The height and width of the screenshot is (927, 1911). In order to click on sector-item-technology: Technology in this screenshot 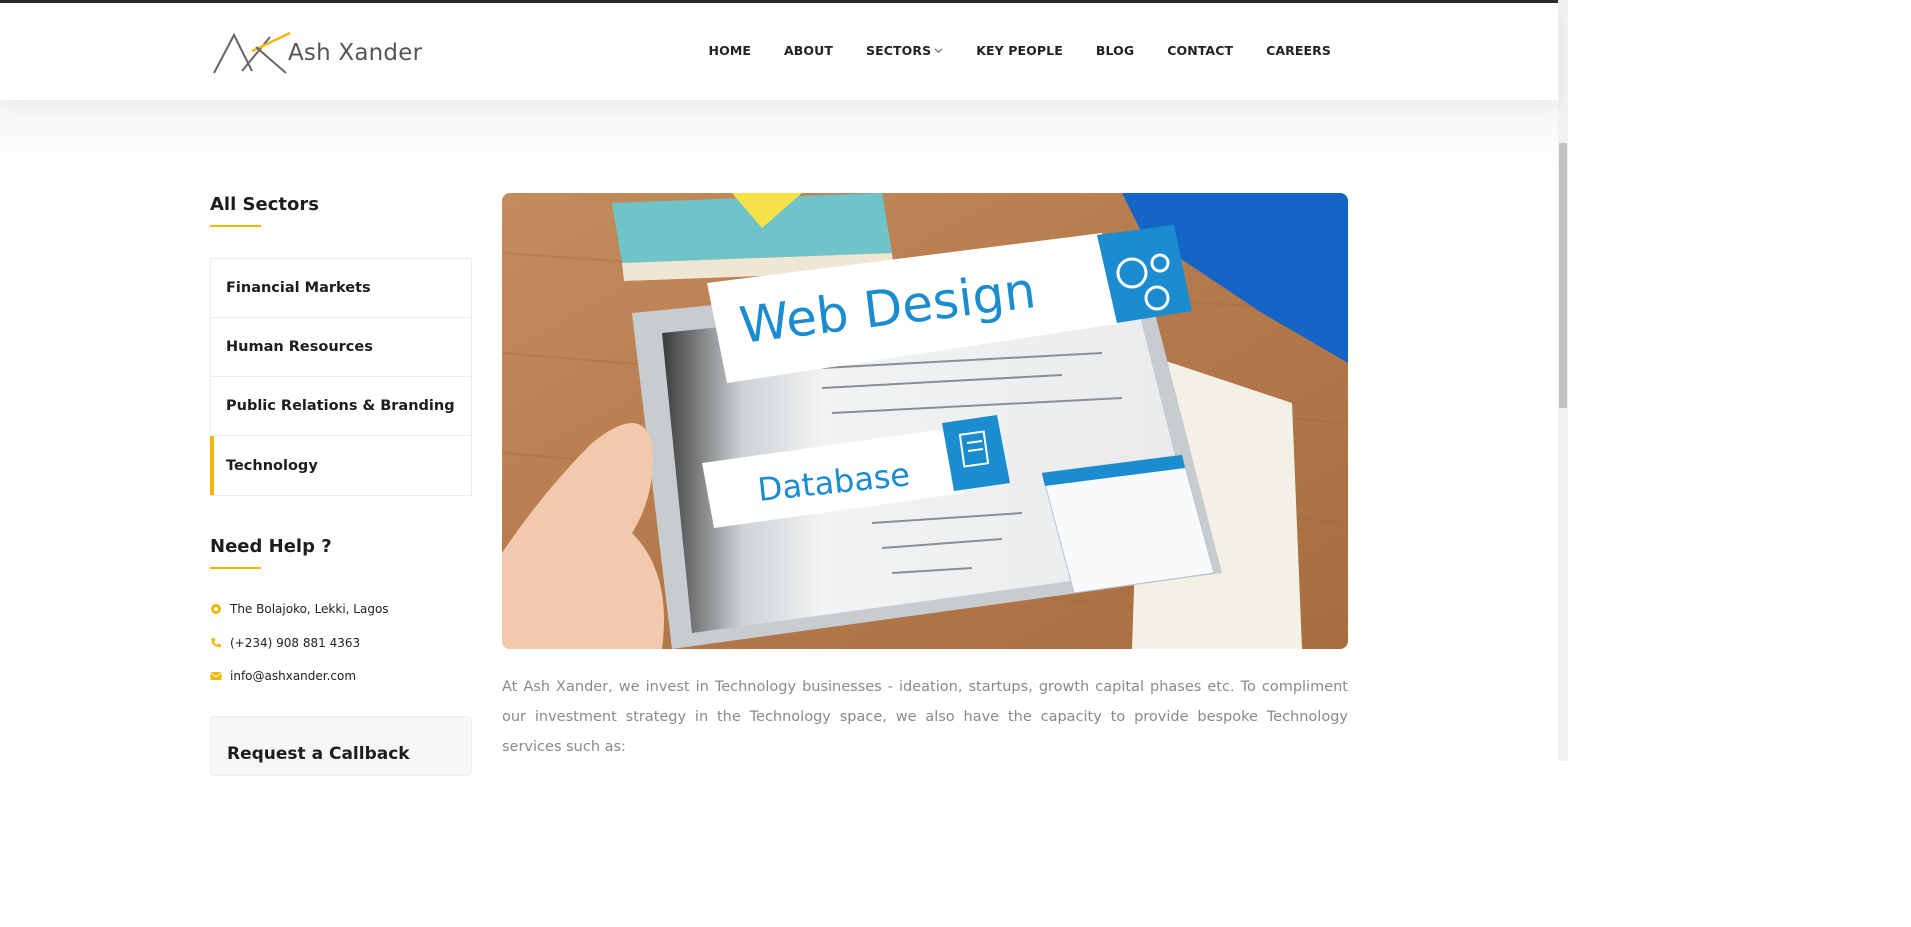, I will do `click(340, 465)`.